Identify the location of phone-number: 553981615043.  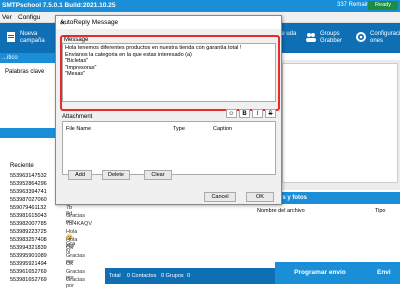
(28, 216).